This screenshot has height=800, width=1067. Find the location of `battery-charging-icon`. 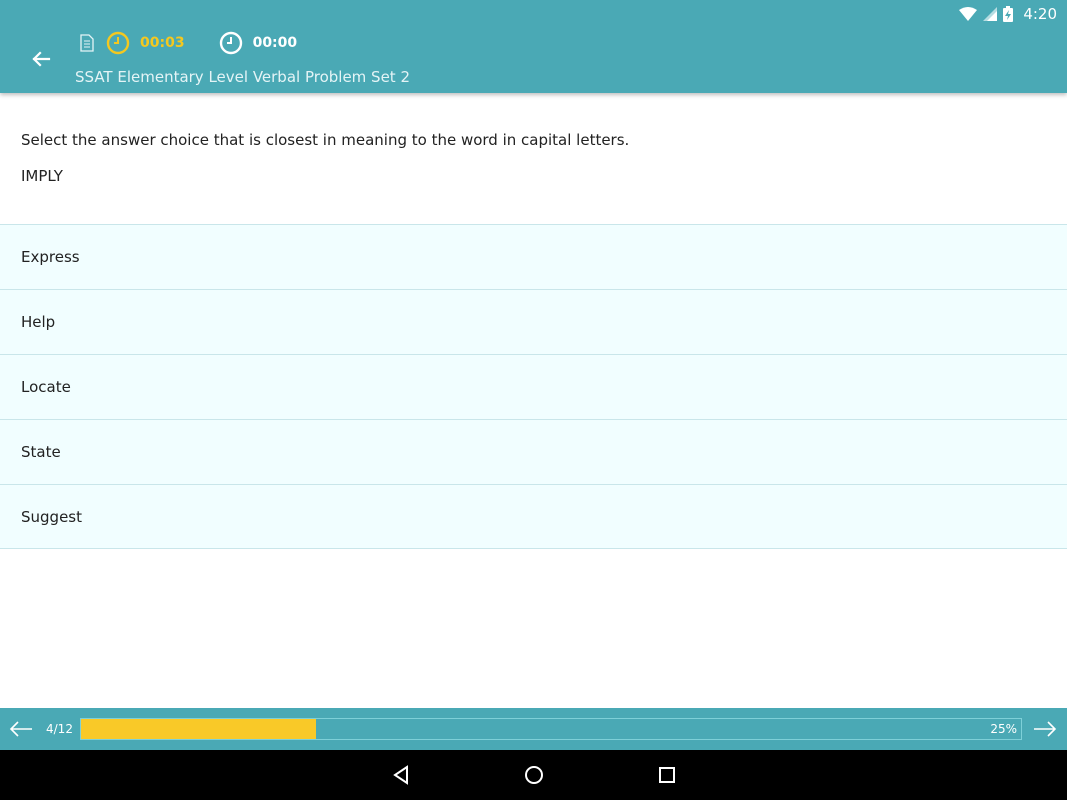

battery-charging-icon is located at coordinates (1008, 14).